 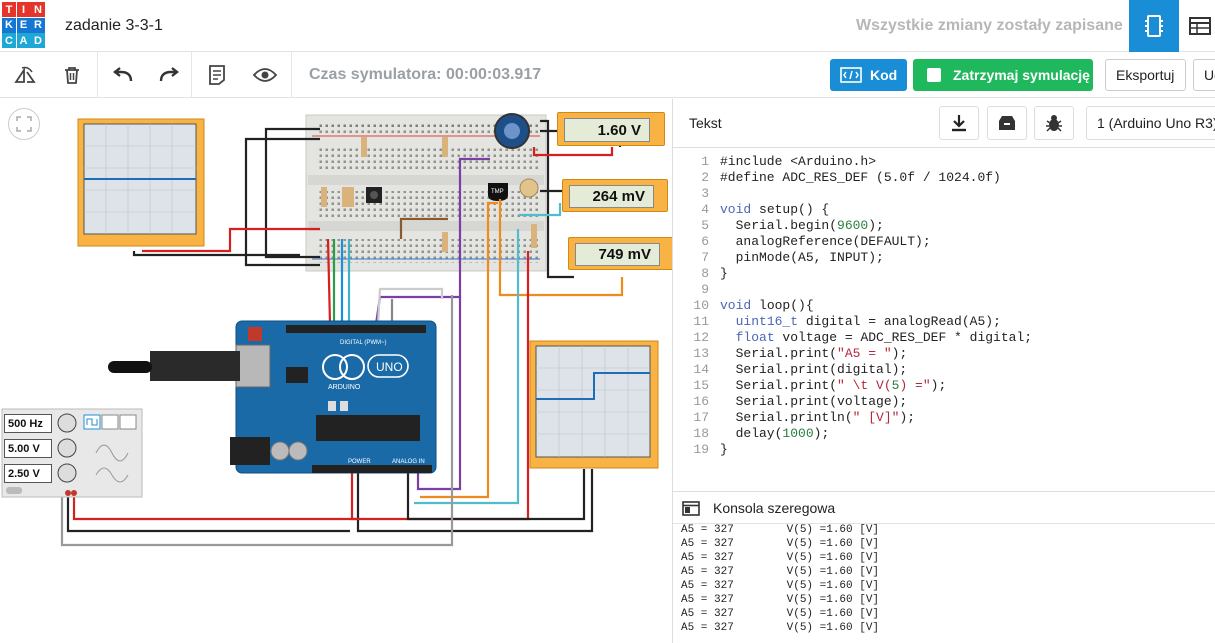 What do you see at coordinates (833, 386) in the screenshot?
I see `code-line: Serial.print(" \t V(5) =");` at bounding box center [833, 386].